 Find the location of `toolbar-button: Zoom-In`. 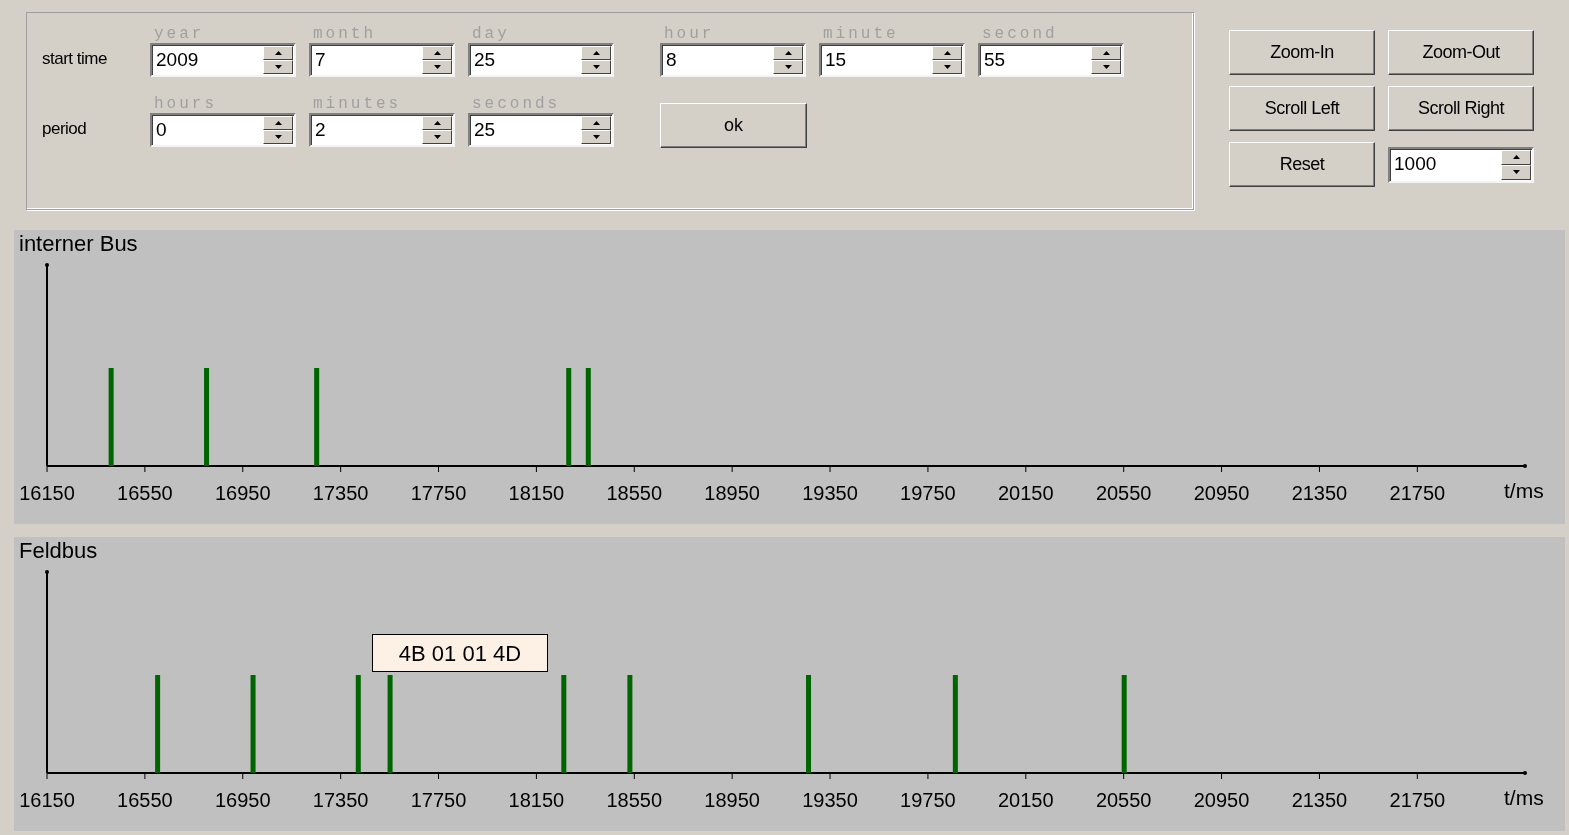

toolbar-button: Zoom-In is located at coordinates (1302, 52).